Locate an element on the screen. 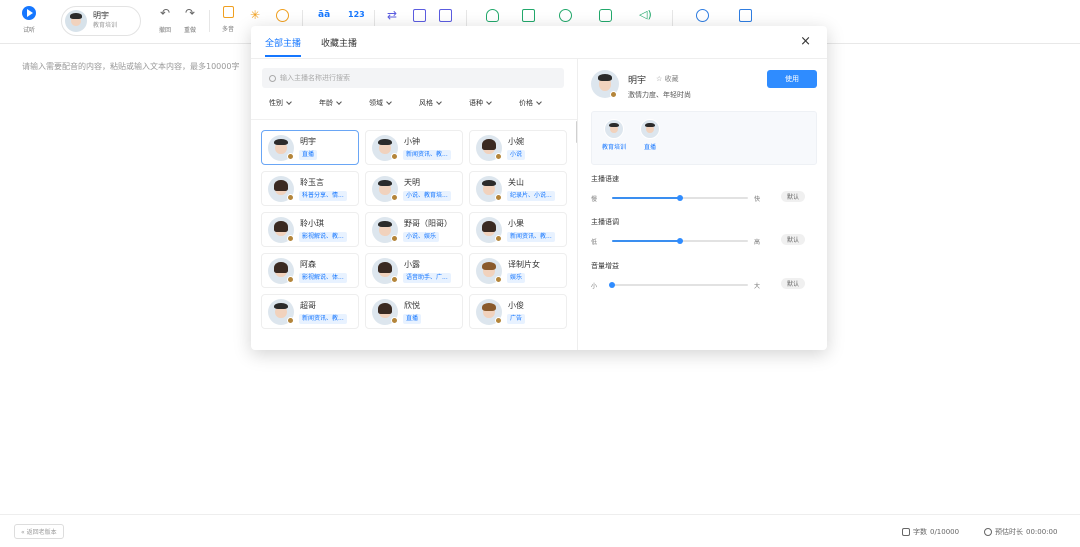  use-button: 使用 is located at coordinates (792, 79).